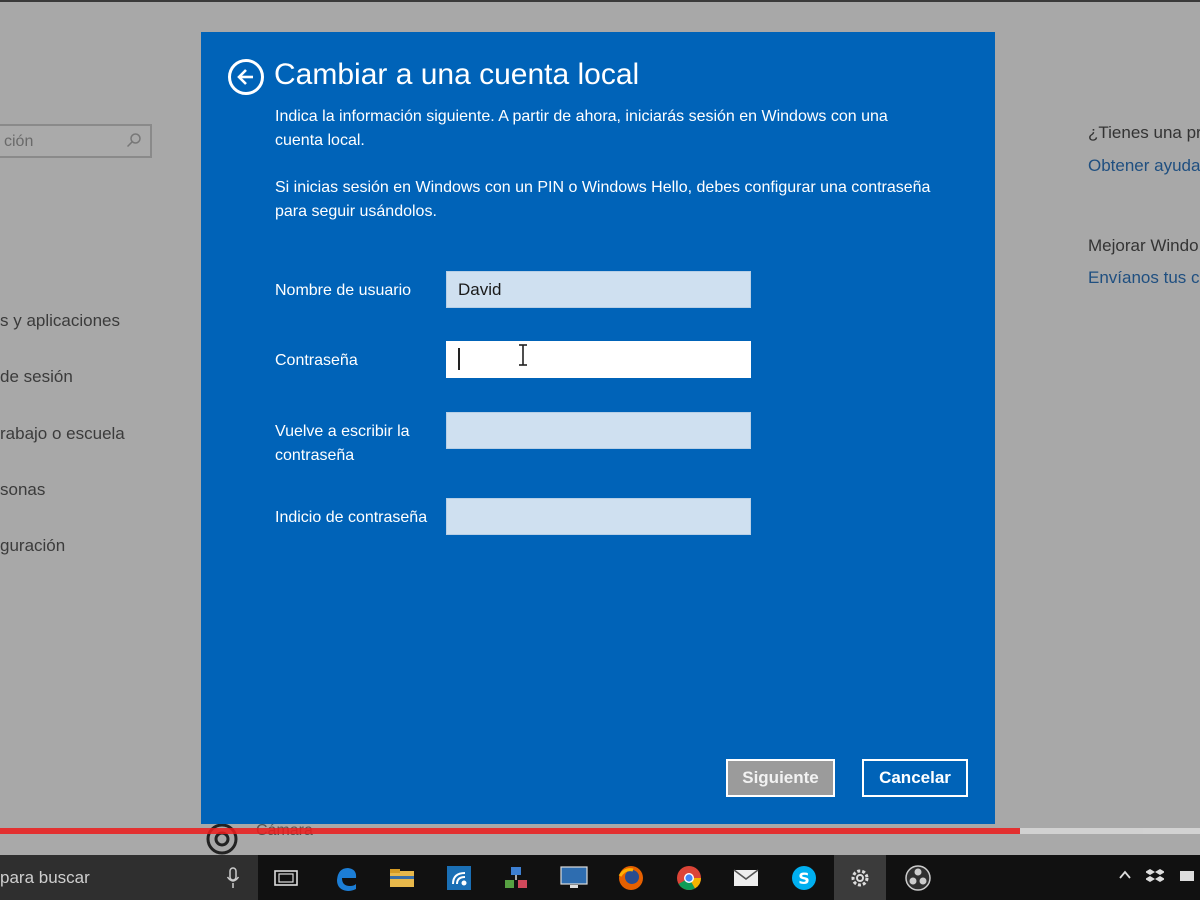 The width and height of the screenshot is (1200, 900). What do you see at coordinates (510, 831) in the screenshot?
I see `video-progress-fill` at bounding box center [510, 831].